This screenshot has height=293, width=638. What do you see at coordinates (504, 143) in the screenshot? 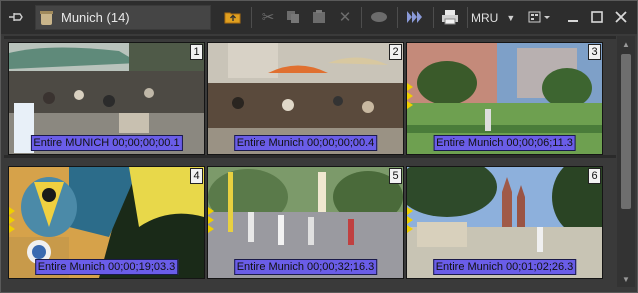
I see `clip-caption: Entire Munich 00;00;06;11.3` at bounding box center [504, 143].